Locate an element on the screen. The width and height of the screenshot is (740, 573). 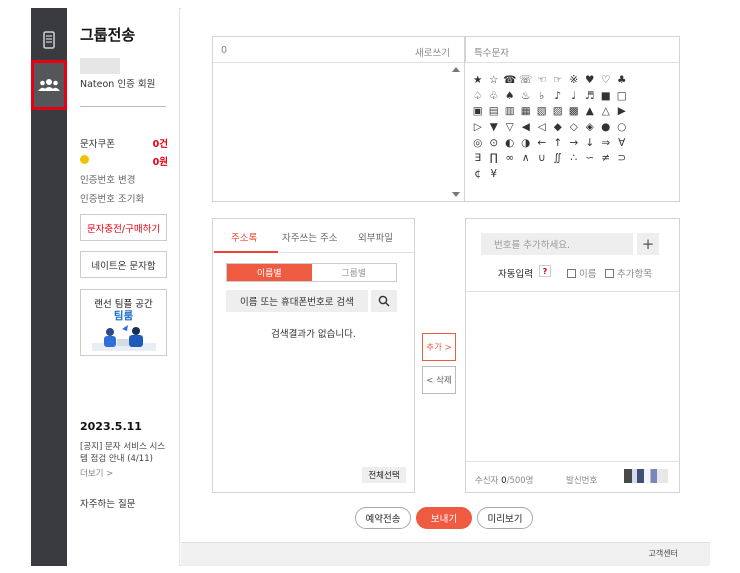
special-char: ★ is located at coordinates (478, 81).